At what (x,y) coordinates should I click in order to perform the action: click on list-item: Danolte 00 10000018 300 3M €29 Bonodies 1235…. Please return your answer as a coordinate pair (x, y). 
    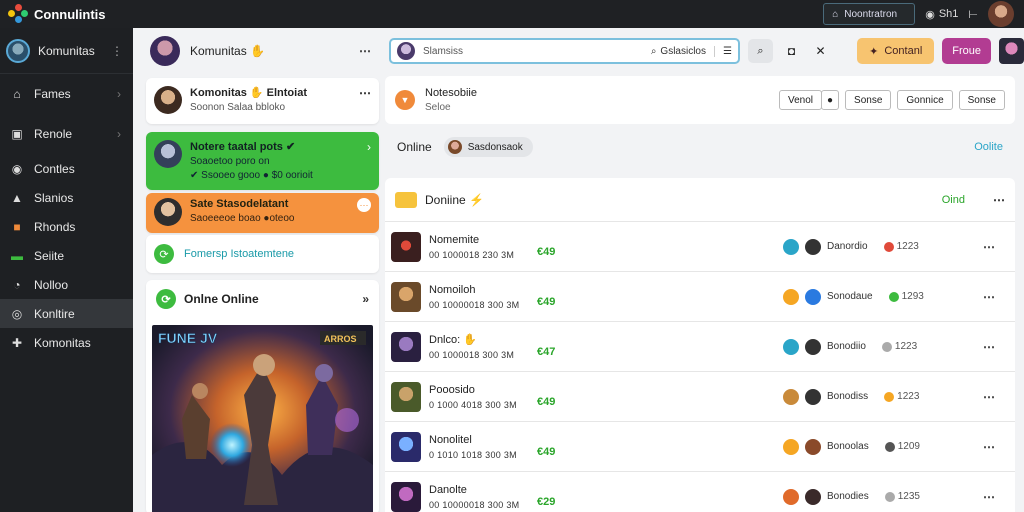
    Looking at the image, I should click on (700, 492).